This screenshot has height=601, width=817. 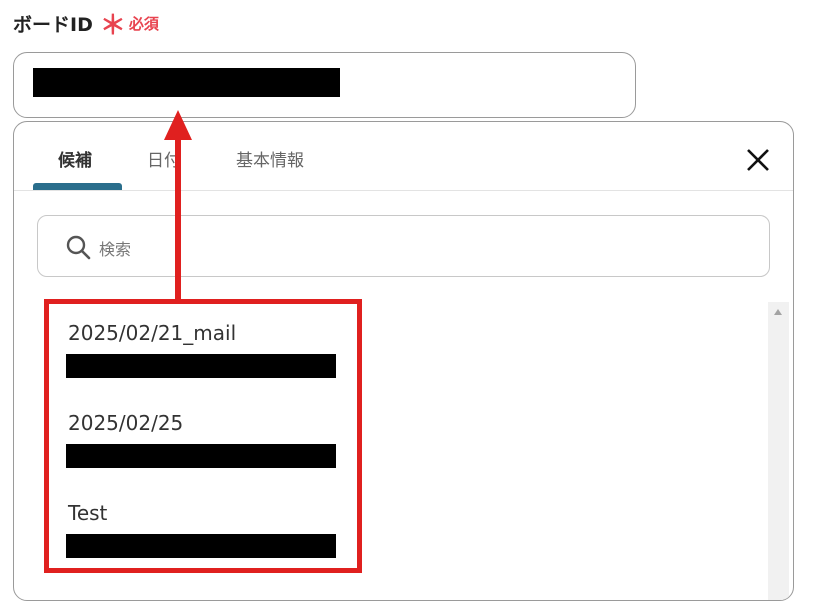 I want to click on tab-date: 日付, so click(x=164, y=158).